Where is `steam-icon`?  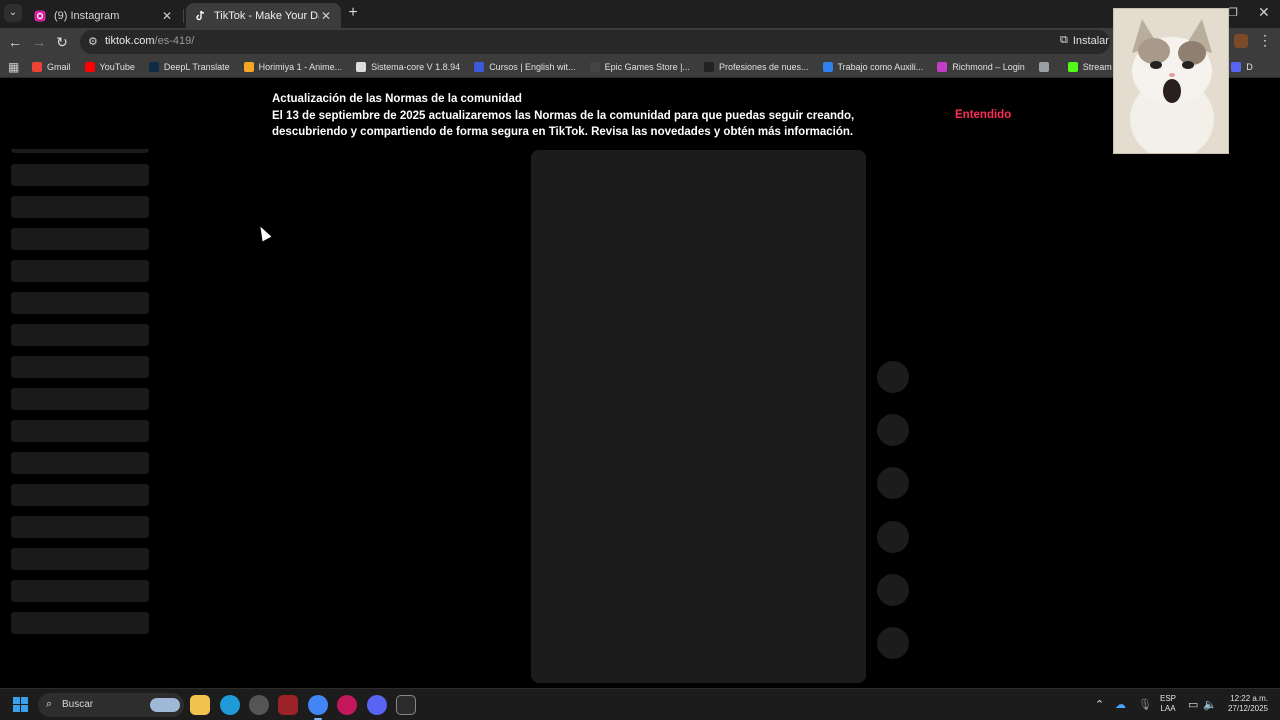 steam-icon is located at coordinates (259, 705).